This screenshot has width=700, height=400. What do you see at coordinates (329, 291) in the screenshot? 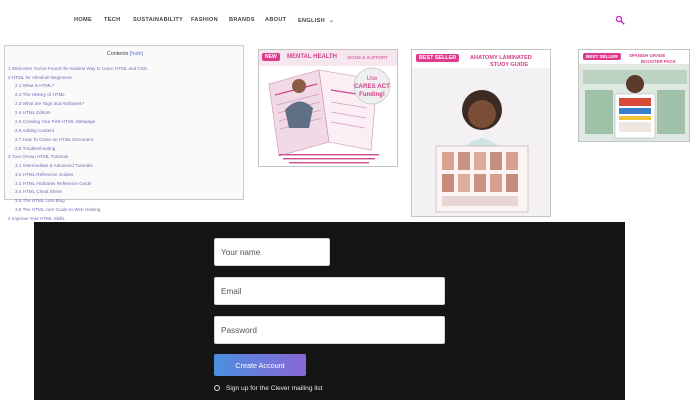
I see `email-input` at bounding box center [329, 291].